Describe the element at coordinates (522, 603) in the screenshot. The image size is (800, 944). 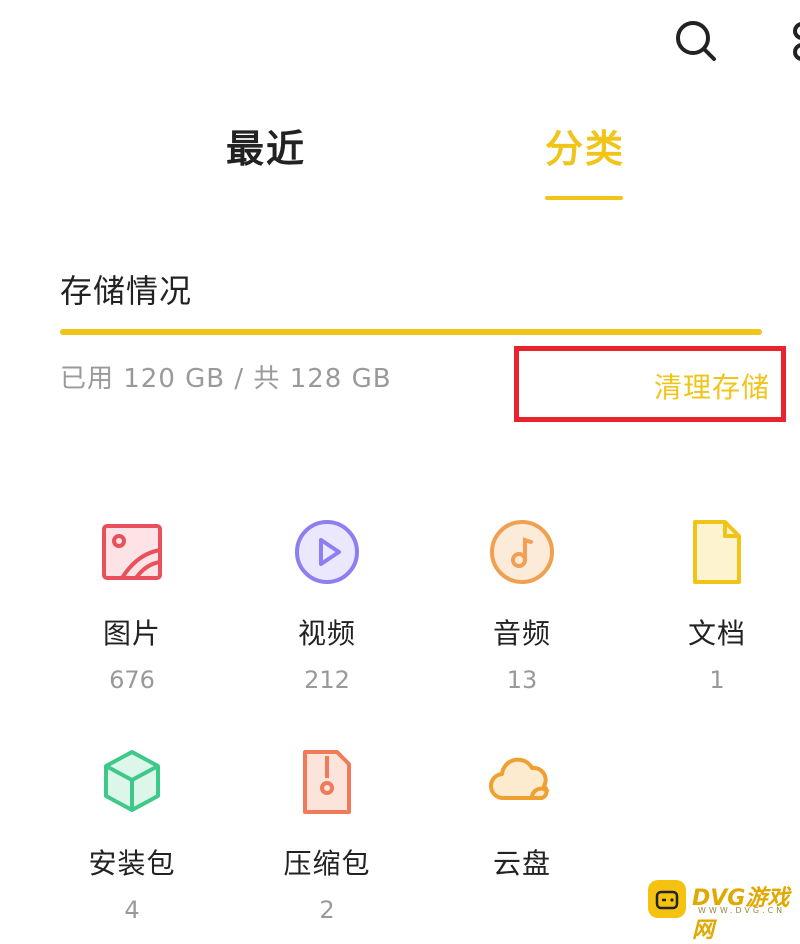
I see `category-audio: 音频 13` at that location.